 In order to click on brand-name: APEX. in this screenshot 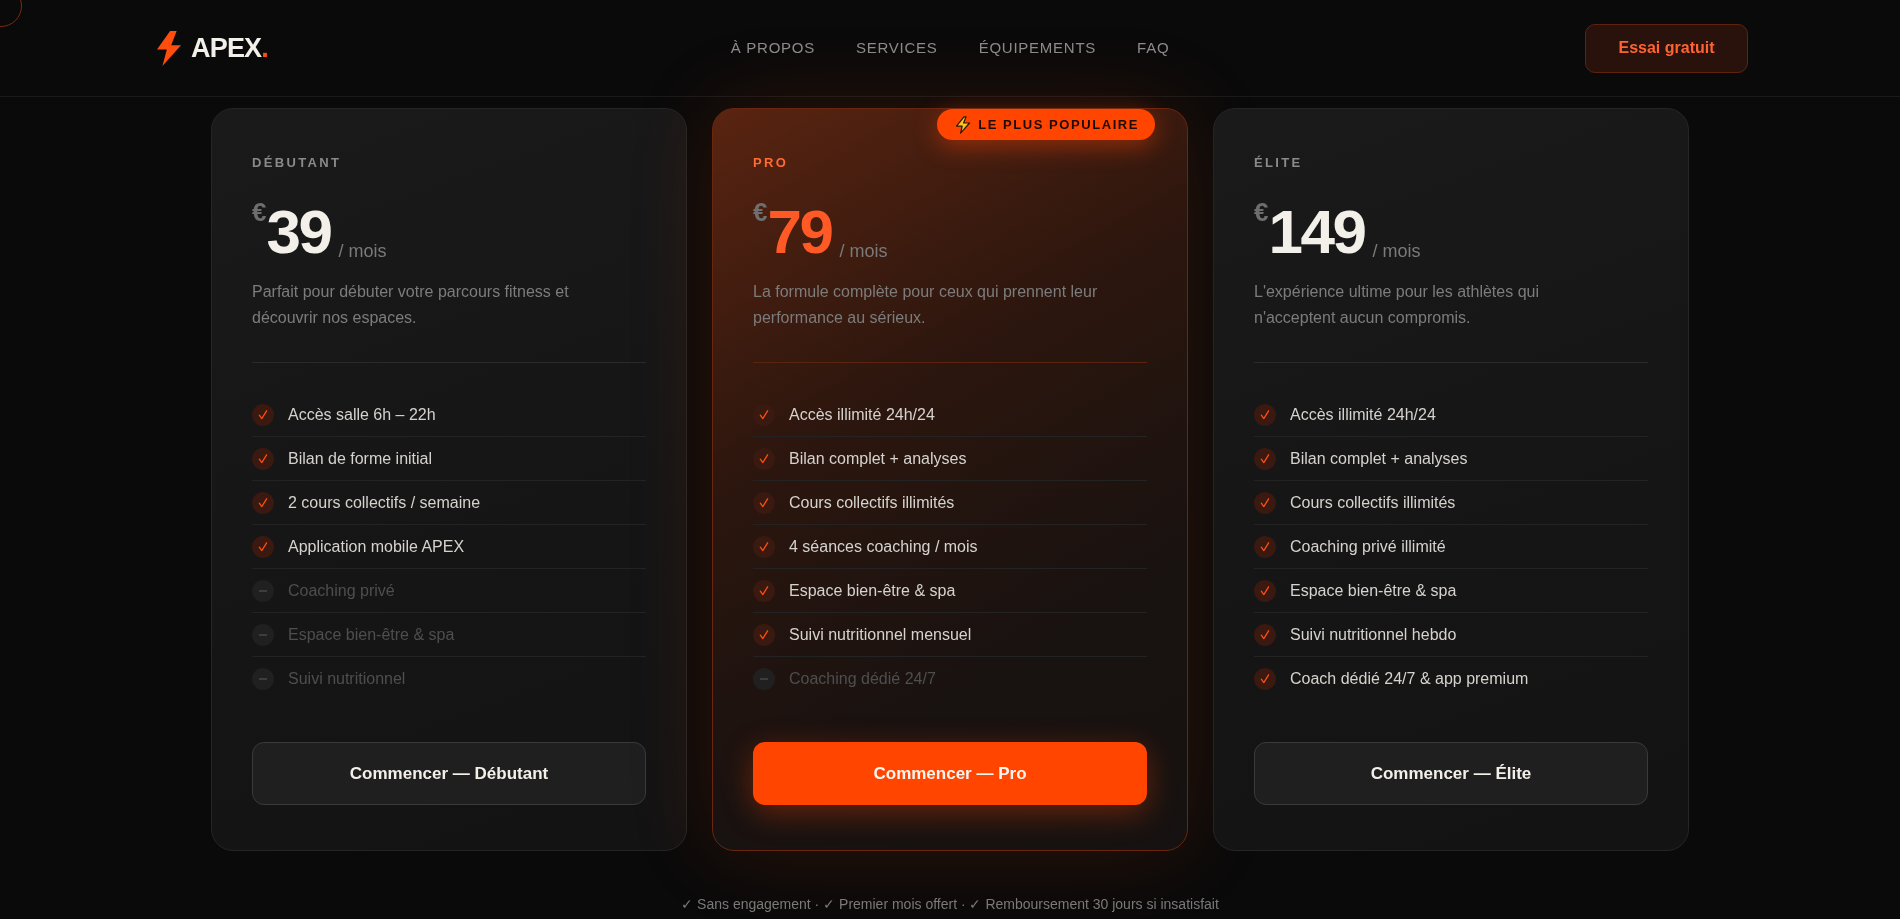, I will do `click(229, 48)`.